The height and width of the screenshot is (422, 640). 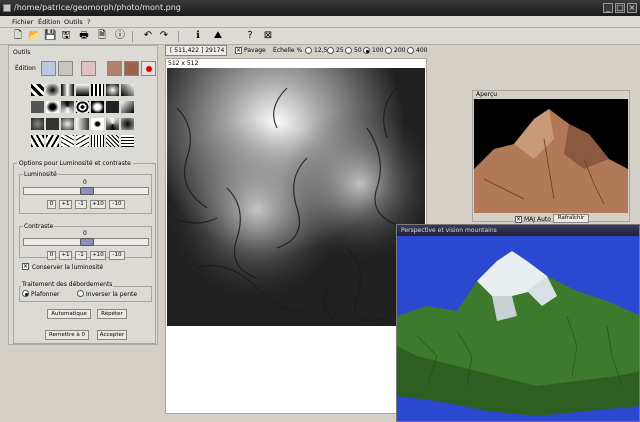 I want to click on solid-filter-icon, so click(x=112, y=107).